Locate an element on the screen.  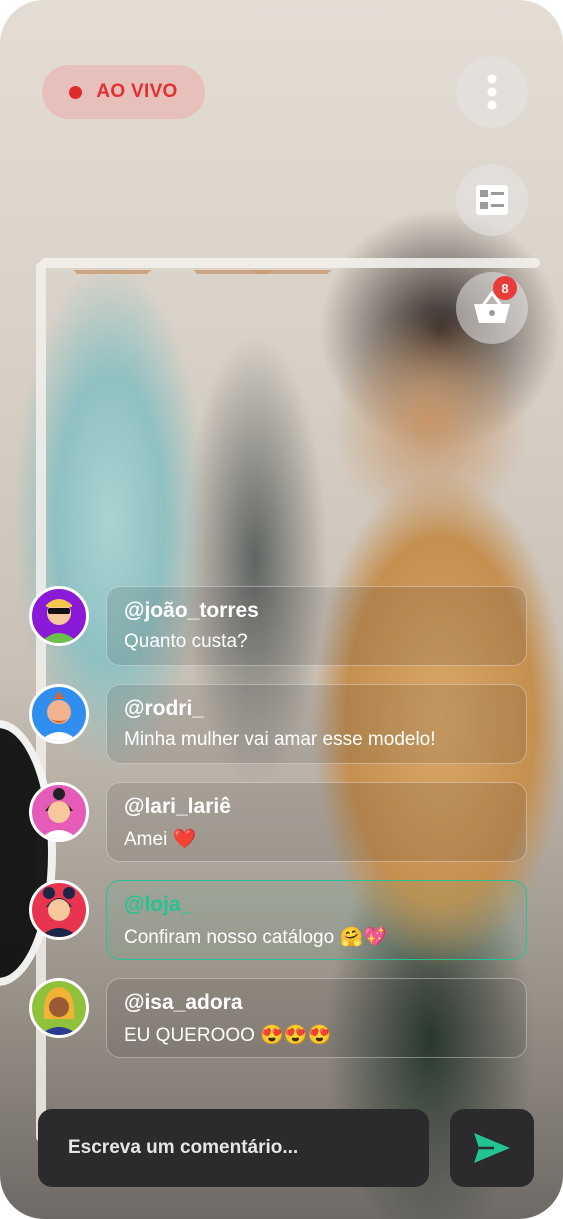
cart-button is located at coordinates (492, 308).